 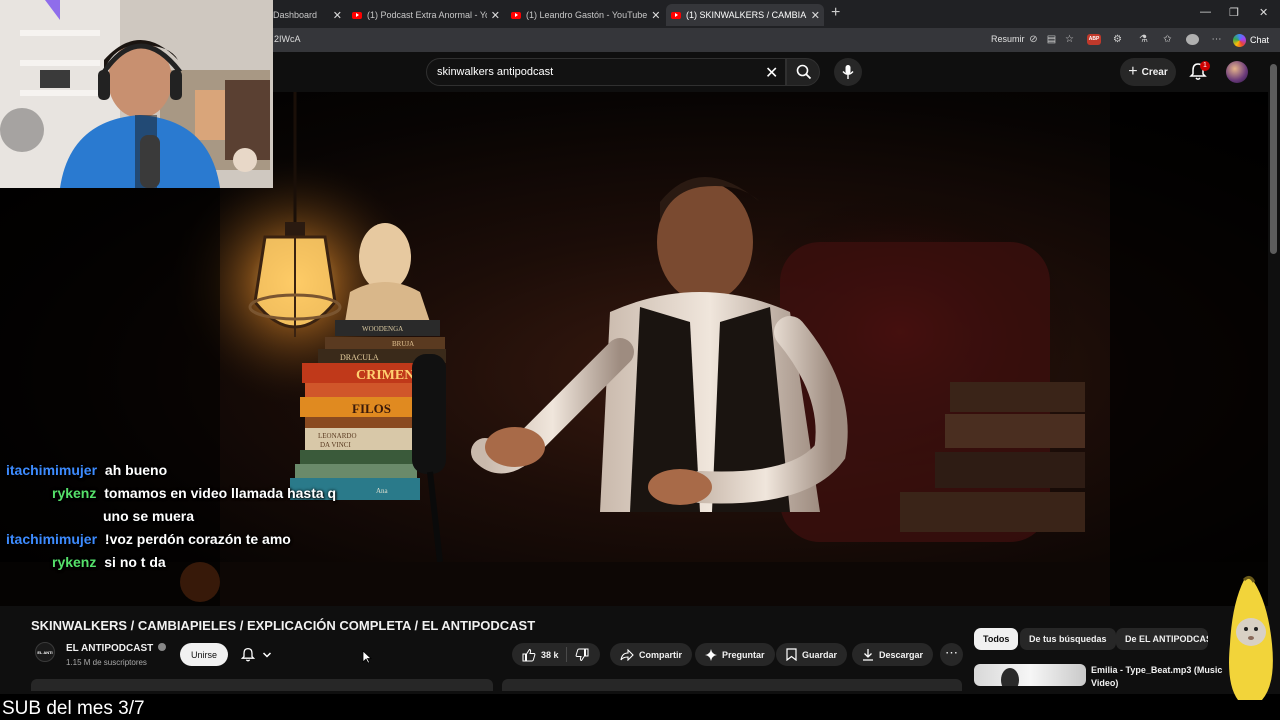 What do you see at coordinates (403, 344) in the screenshot?
I see `book-spine-text: BRUJA` at bounding box center [403, 344].